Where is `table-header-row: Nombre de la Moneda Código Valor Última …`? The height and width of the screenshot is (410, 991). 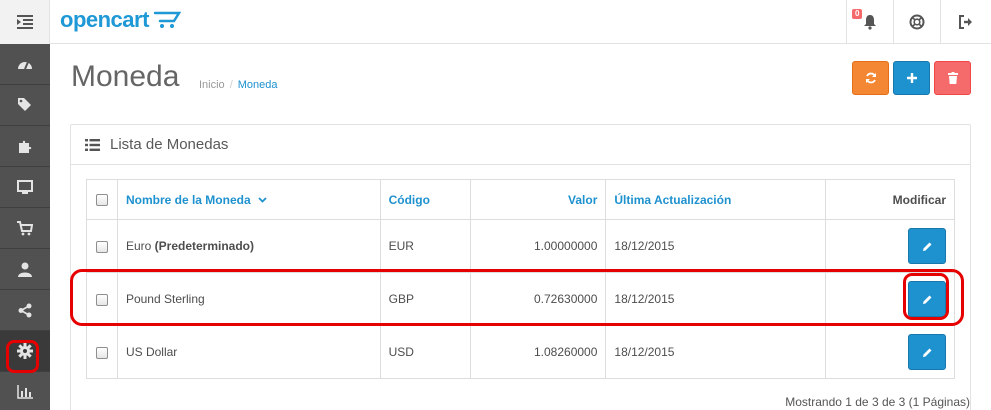
table-header-row: Nombre de la Moneda Código Valor Última … is located at coordinates (520, 199).